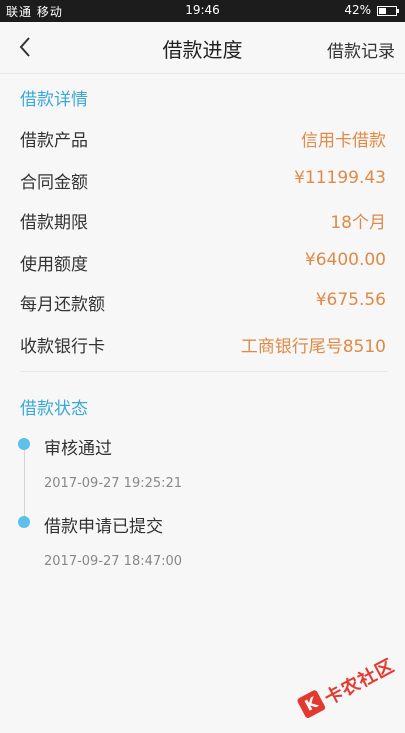  Describe the element at coordinates (202, 11) in the screenshot. I see `status-bar: 联通 移动 19:46 42%` at that location.